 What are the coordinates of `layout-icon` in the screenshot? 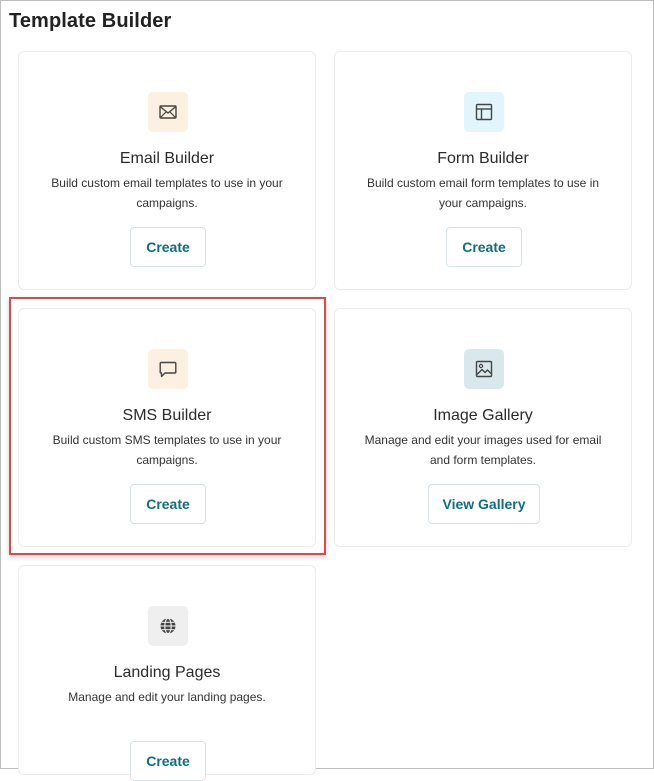 It's located at (484, 112).